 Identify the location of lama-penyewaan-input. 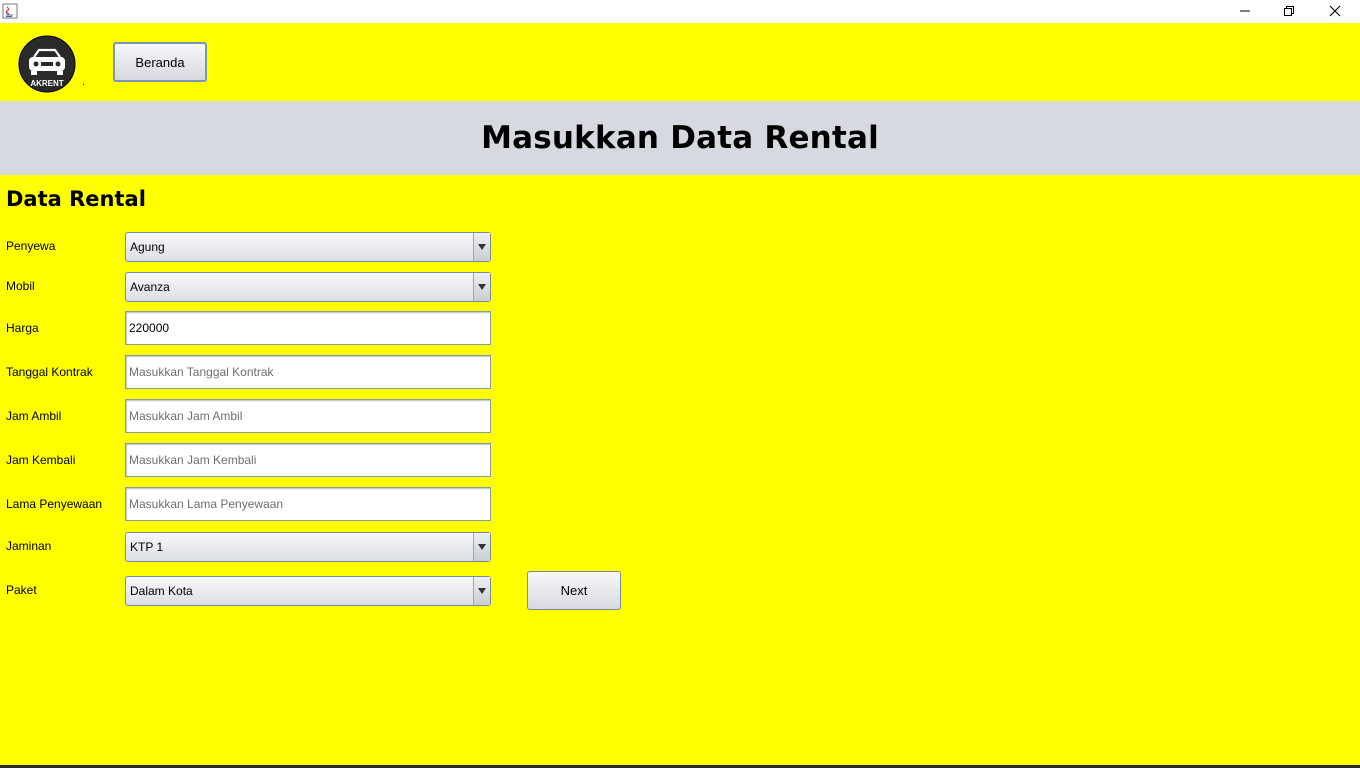
(308, 504).